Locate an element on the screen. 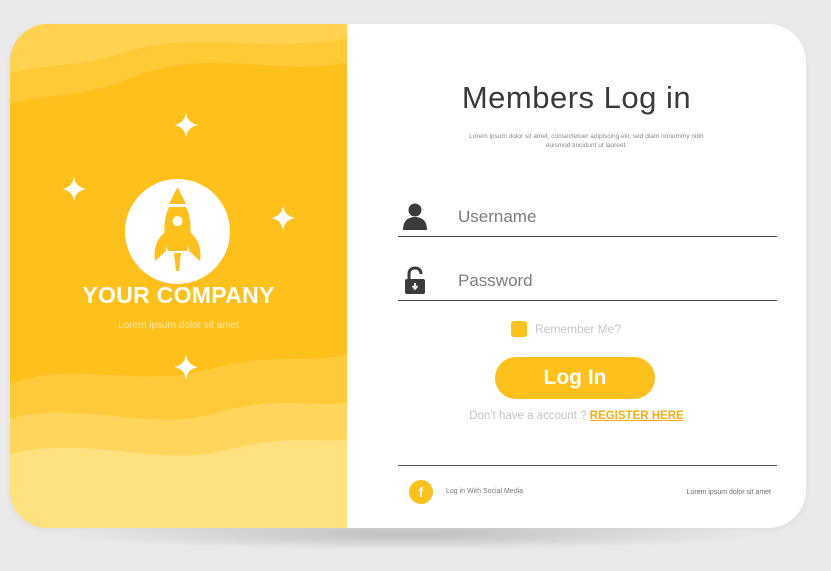 The height and width of the screenshot is (571, 831). password-field is located at coordinates (587, 282).